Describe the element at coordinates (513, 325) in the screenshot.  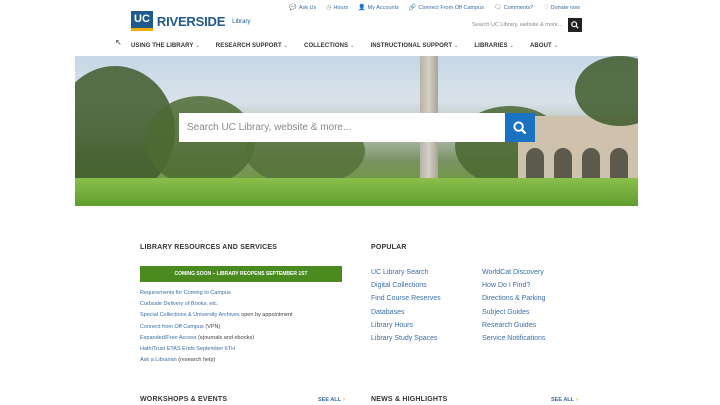
I see `popular-link: Research Guides` at that location.